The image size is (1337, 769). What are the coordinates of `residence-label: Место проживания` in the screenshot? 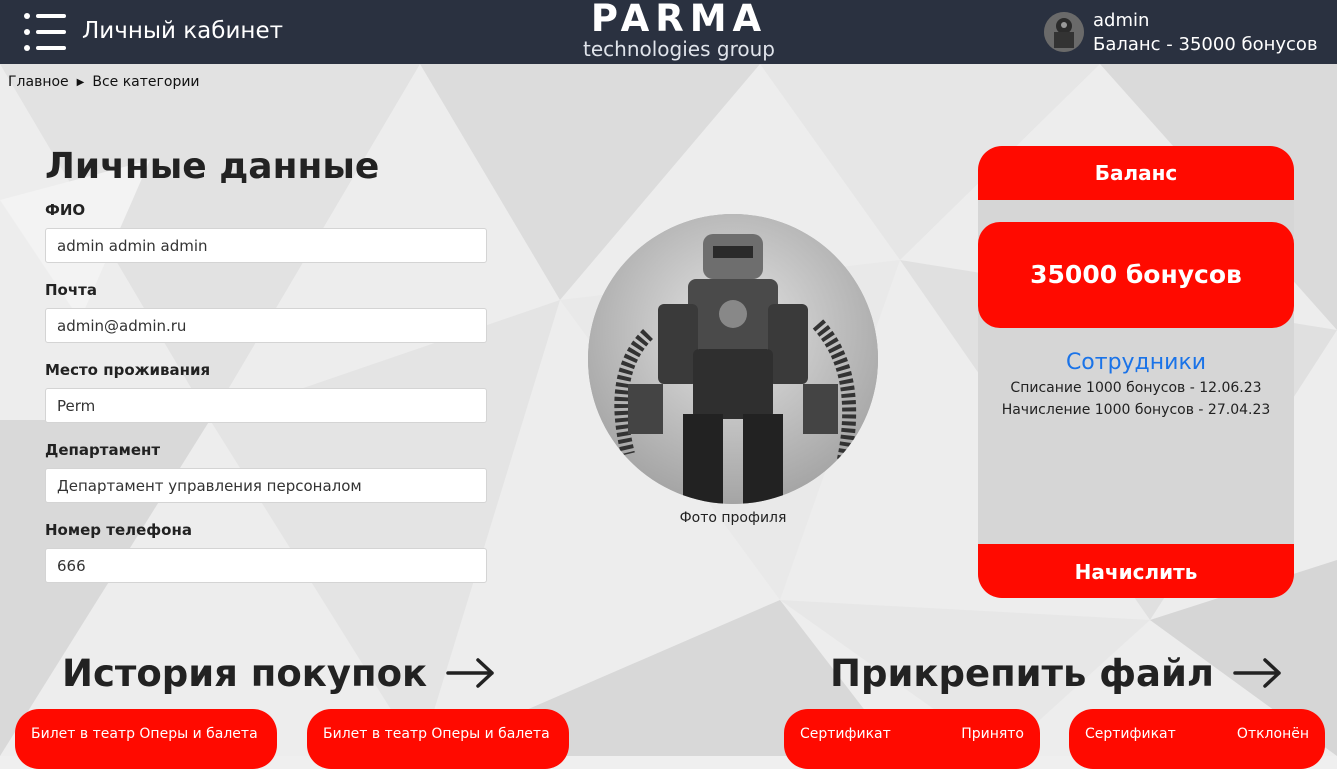 It's located at (128, 370).